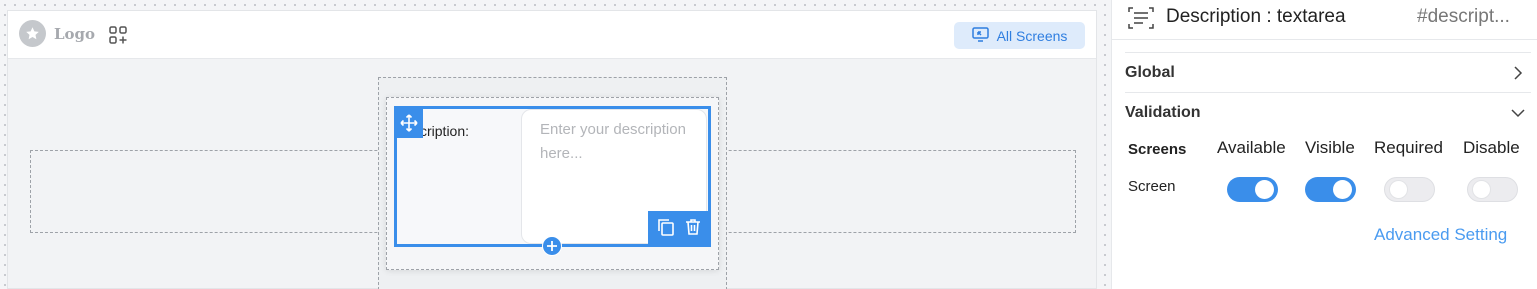  I want to click on canvas-header: Logo All Screens, so click(552, 35).